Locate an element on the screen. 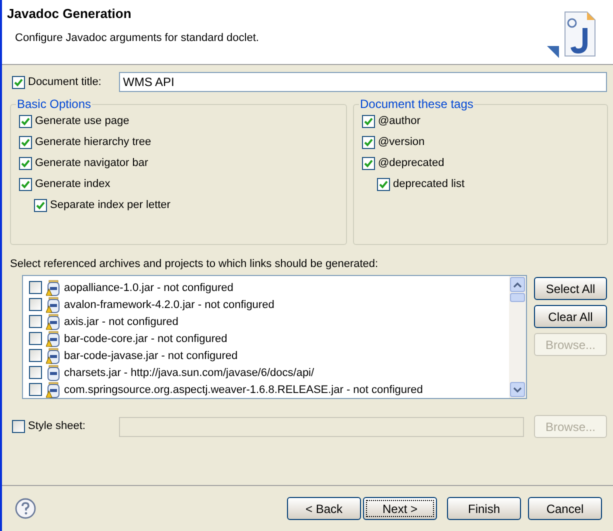 Image resolution: width=613 pixels, height=531 pixels. list-item: bar-code-javase.jar - not configured is located at coordinates (269, 355).